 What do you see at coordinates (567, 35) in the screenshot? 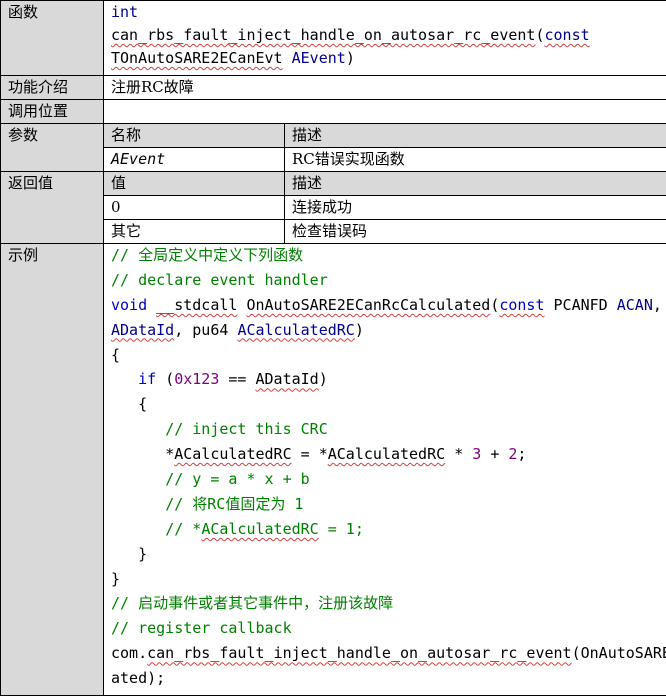
I see `sig-const: const` at bounding box center [567, 35].